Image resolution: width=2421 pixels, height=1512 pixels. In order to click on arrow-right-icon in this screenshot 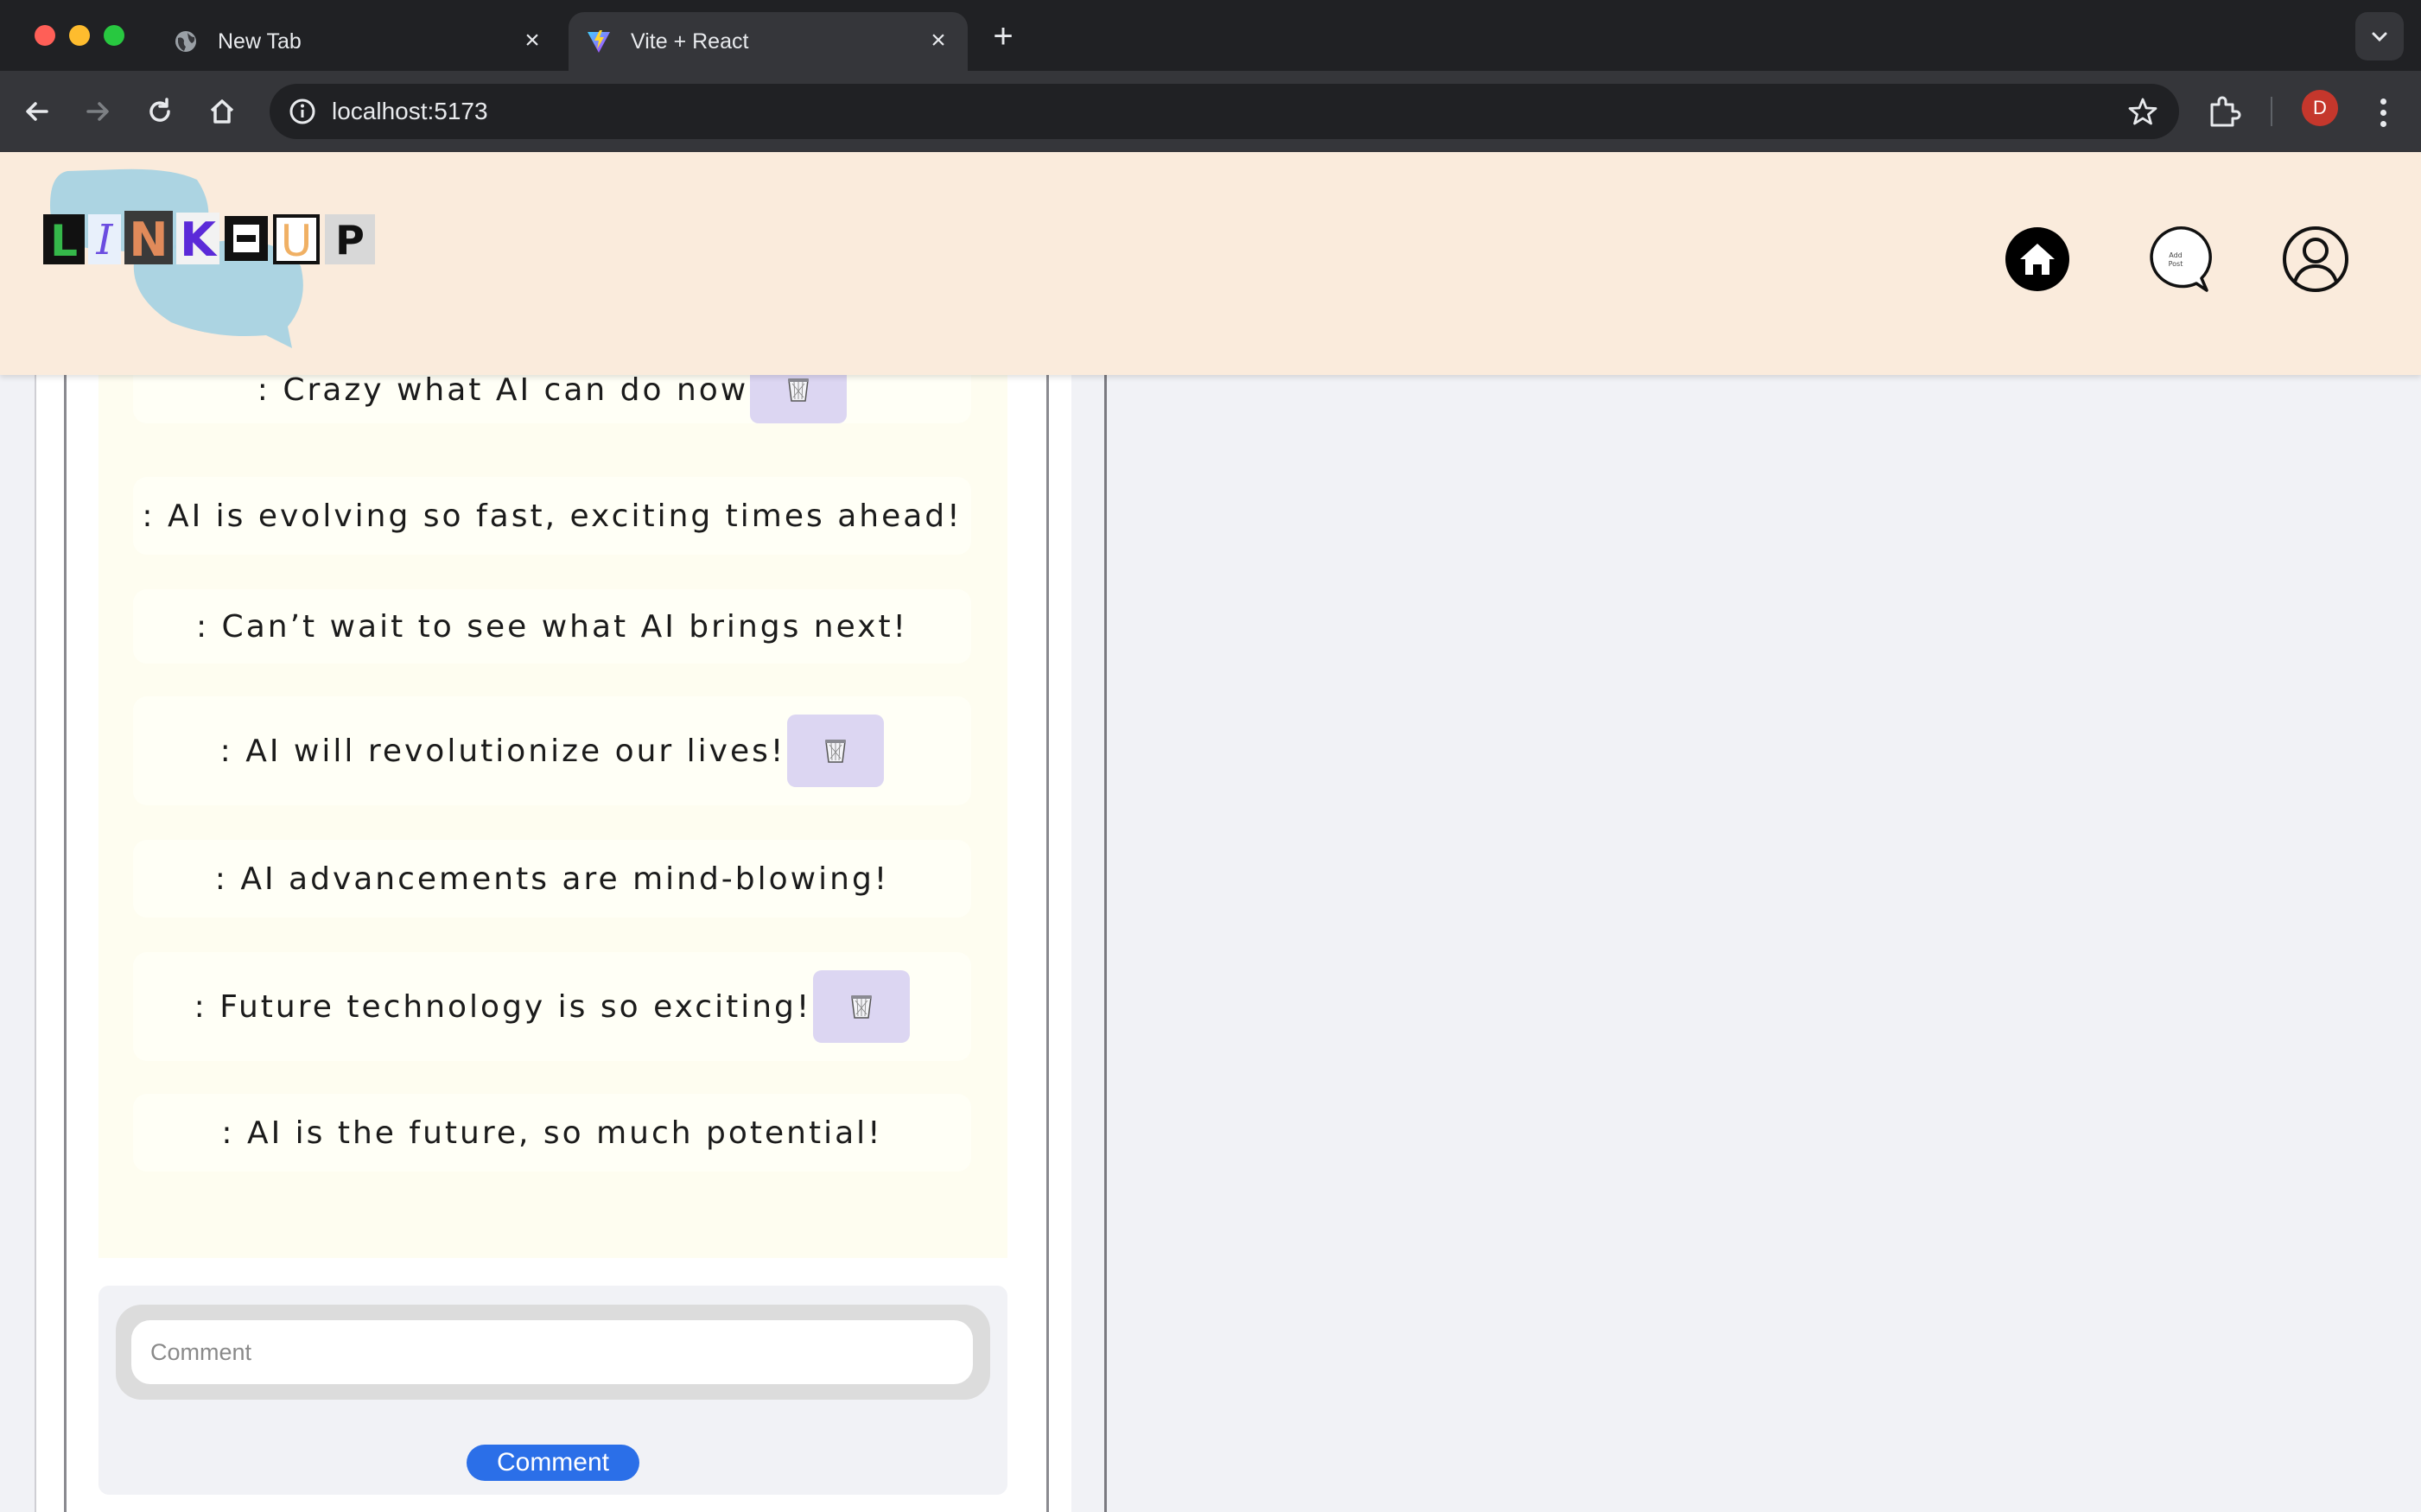, I will do `click(97, 111)`.